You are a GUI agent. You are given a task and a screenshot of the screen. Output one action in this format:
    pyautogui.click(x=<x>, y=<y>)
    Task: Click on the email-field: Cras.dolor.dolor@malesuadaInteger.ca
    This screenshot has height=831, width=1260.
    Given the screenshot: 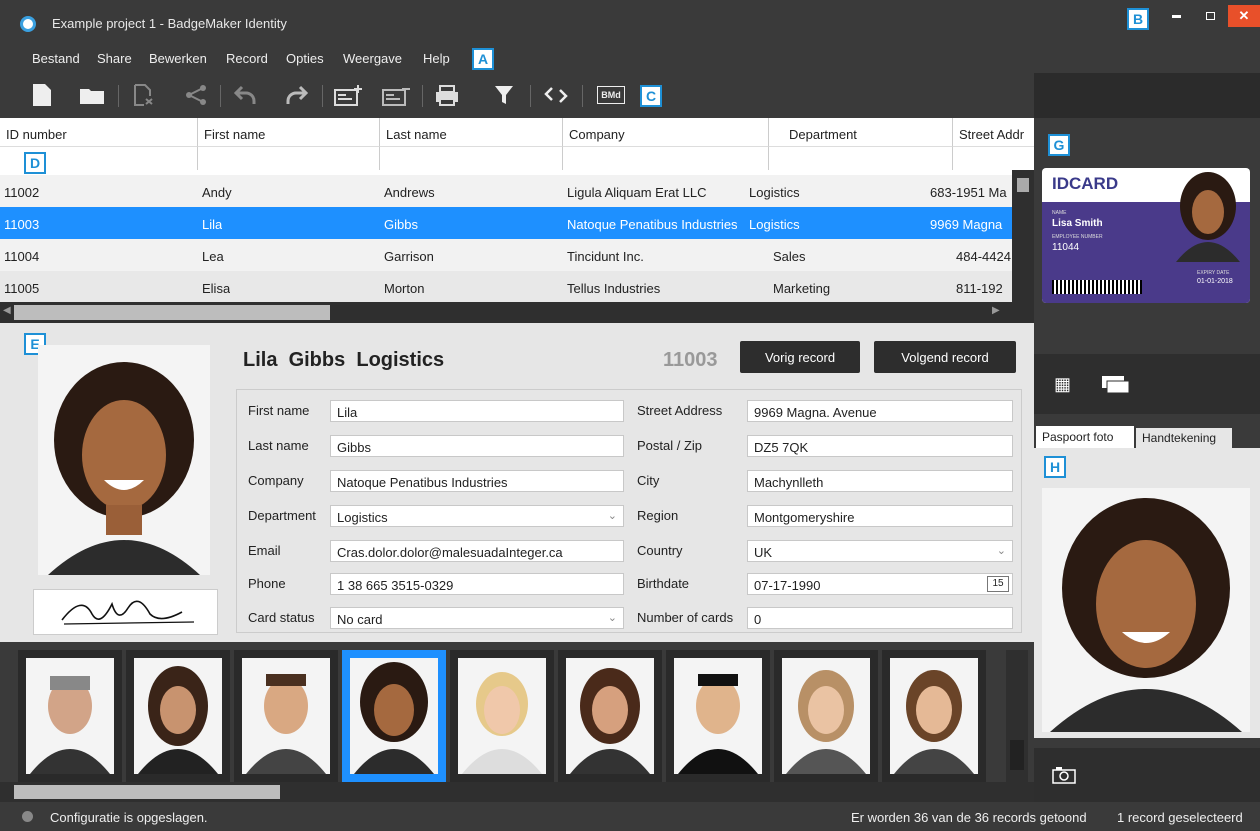 What is the action you would take?
    pyautogui.click(x=477, y=551)
    